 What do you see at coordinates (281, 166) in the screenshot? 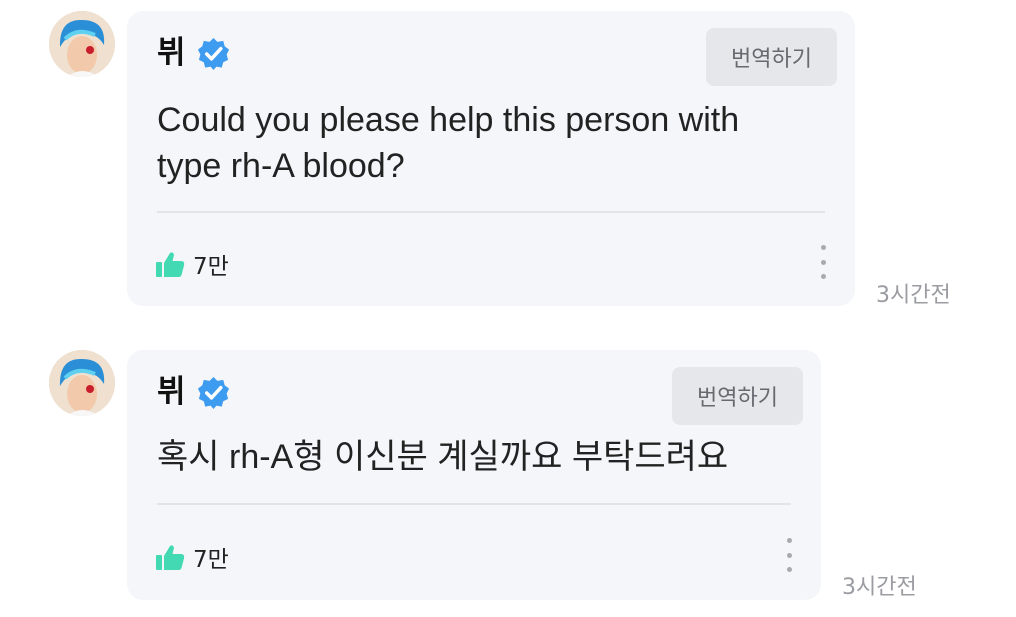
I see `comment-line: type rh-A blood?` at bounding box center [281, 166].